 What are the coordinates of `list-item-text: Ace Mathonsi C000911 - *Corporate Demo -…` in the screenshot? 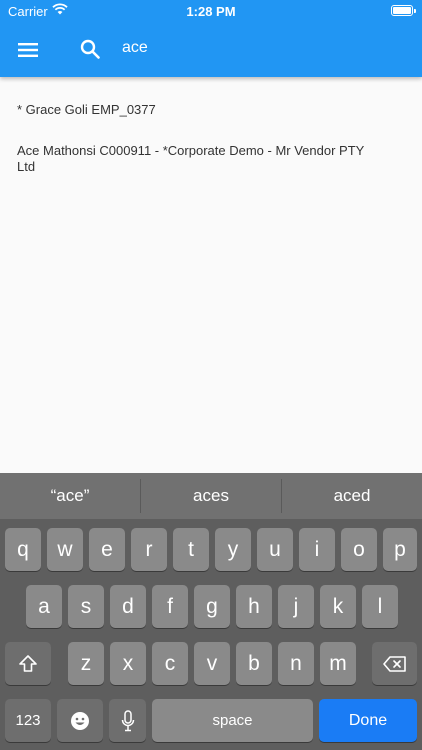 It's located at (191, 150).